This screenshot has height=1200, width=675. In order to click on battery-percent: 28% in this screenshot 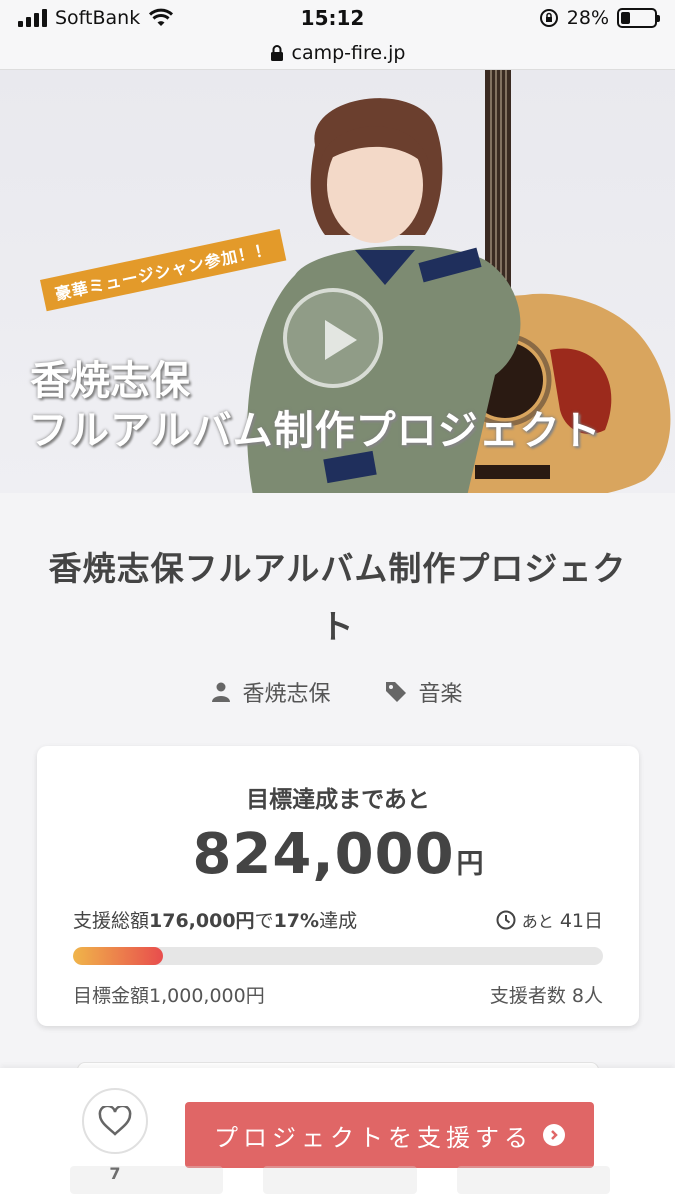, I will do `click(587, 18)`.